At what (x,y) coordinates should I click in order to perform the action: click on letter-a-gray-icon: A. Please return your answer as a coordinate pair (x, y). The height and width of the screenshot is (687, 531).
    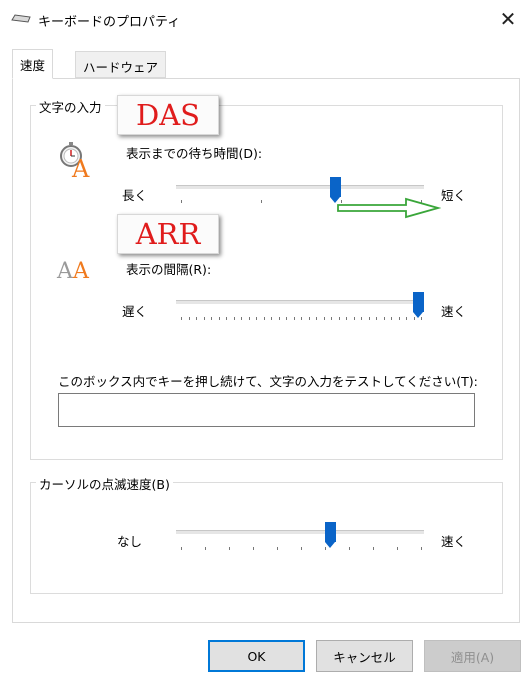
    Looking at the image, I should click on (65, 271).